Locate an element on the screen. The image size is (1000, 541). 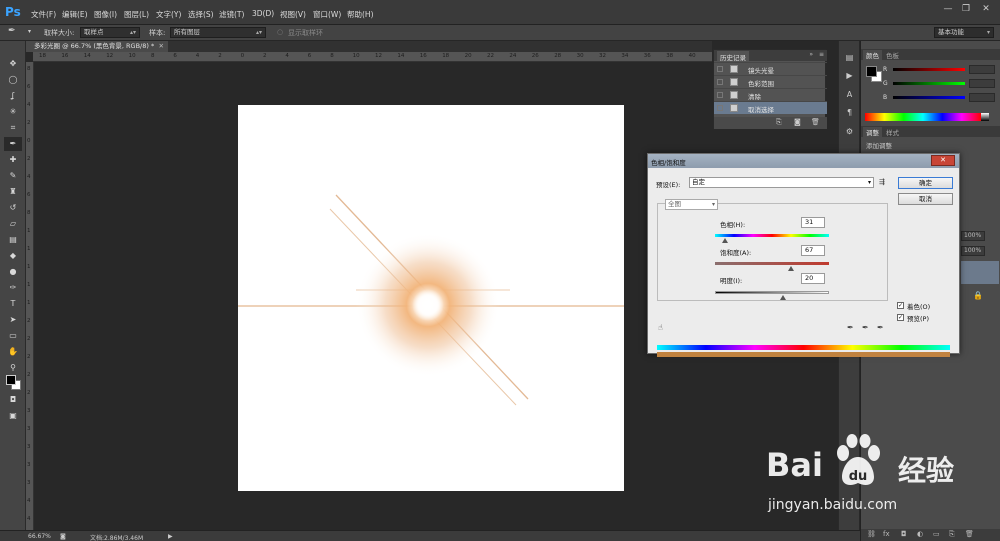
tool-presets-icon: ⚙ is located at coordinates (849, 131).